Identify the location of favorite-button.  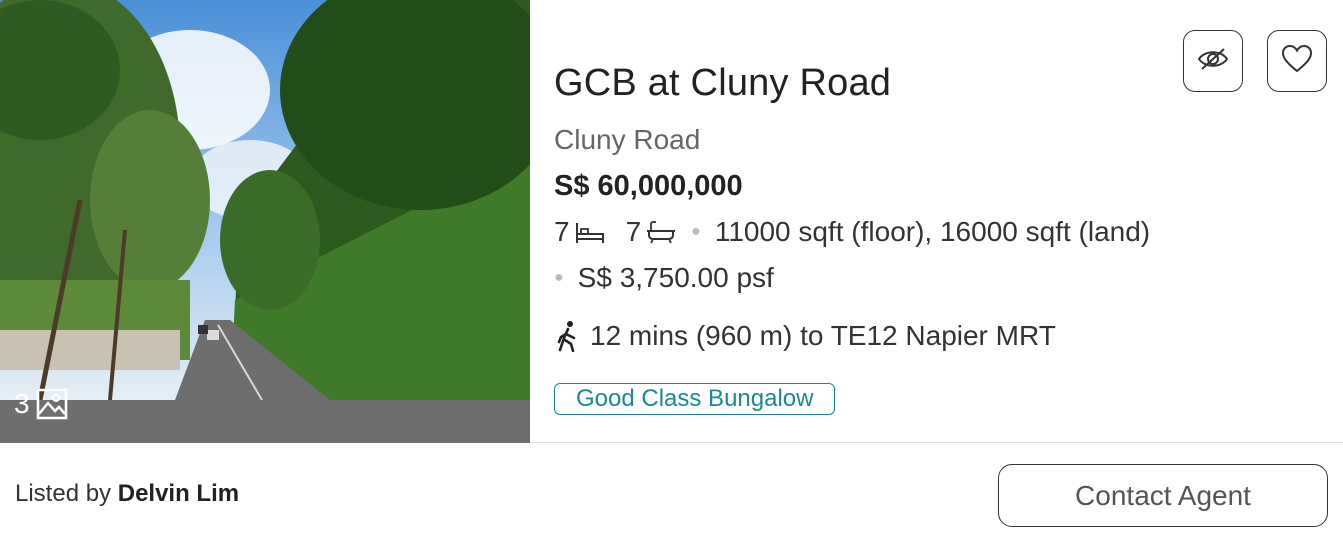
(1297, 61).